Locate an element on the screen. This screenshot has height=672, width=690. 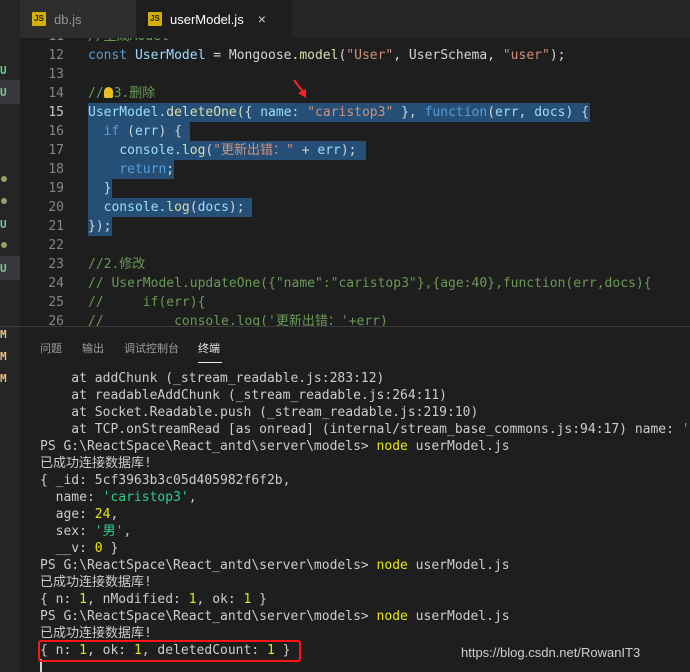
code-text: console.log("更新出错：" + err); is located at coordinates (222, 150).